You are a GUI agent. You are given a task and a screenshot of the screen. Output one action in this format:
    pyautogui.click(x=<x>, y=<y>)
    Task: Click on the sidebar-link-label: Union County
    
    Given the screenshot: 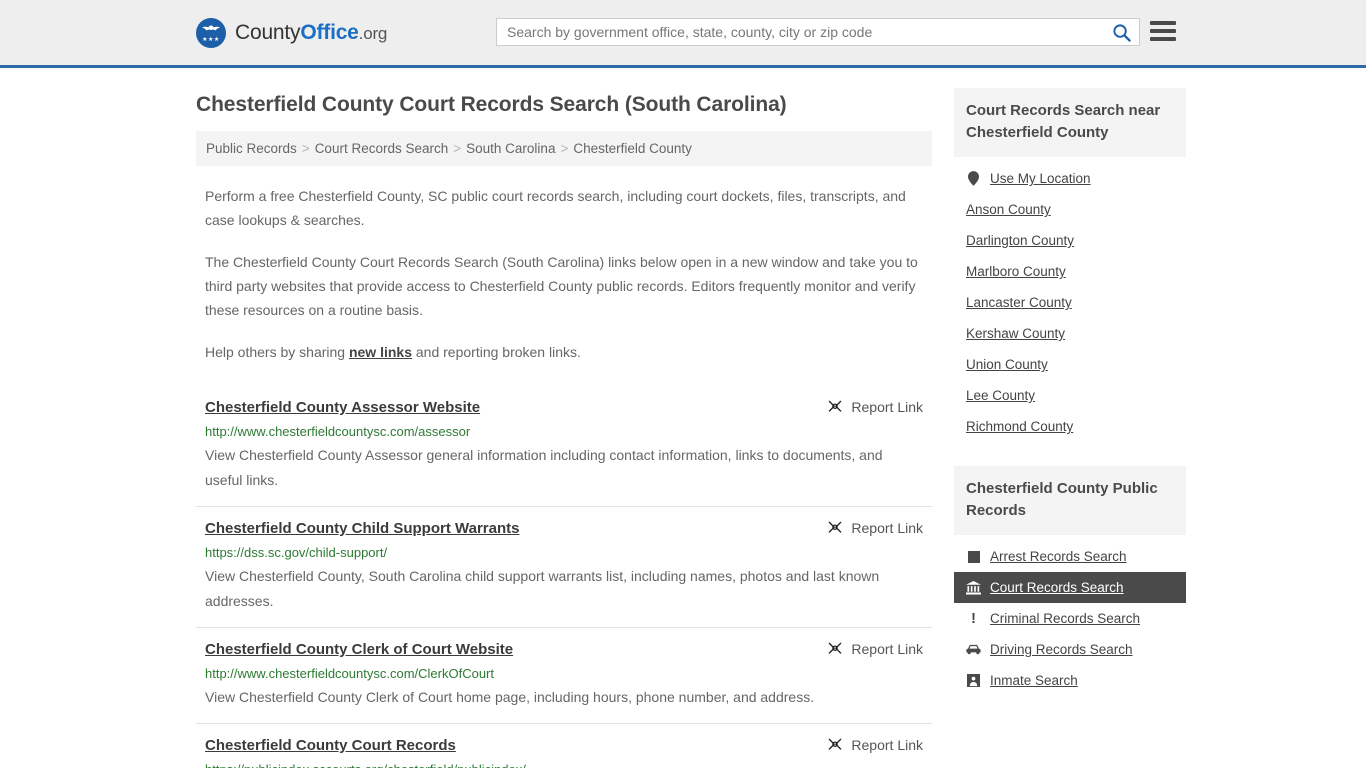 What is the action you would take?
    pyautogui.click(x=1007, y=364)
    